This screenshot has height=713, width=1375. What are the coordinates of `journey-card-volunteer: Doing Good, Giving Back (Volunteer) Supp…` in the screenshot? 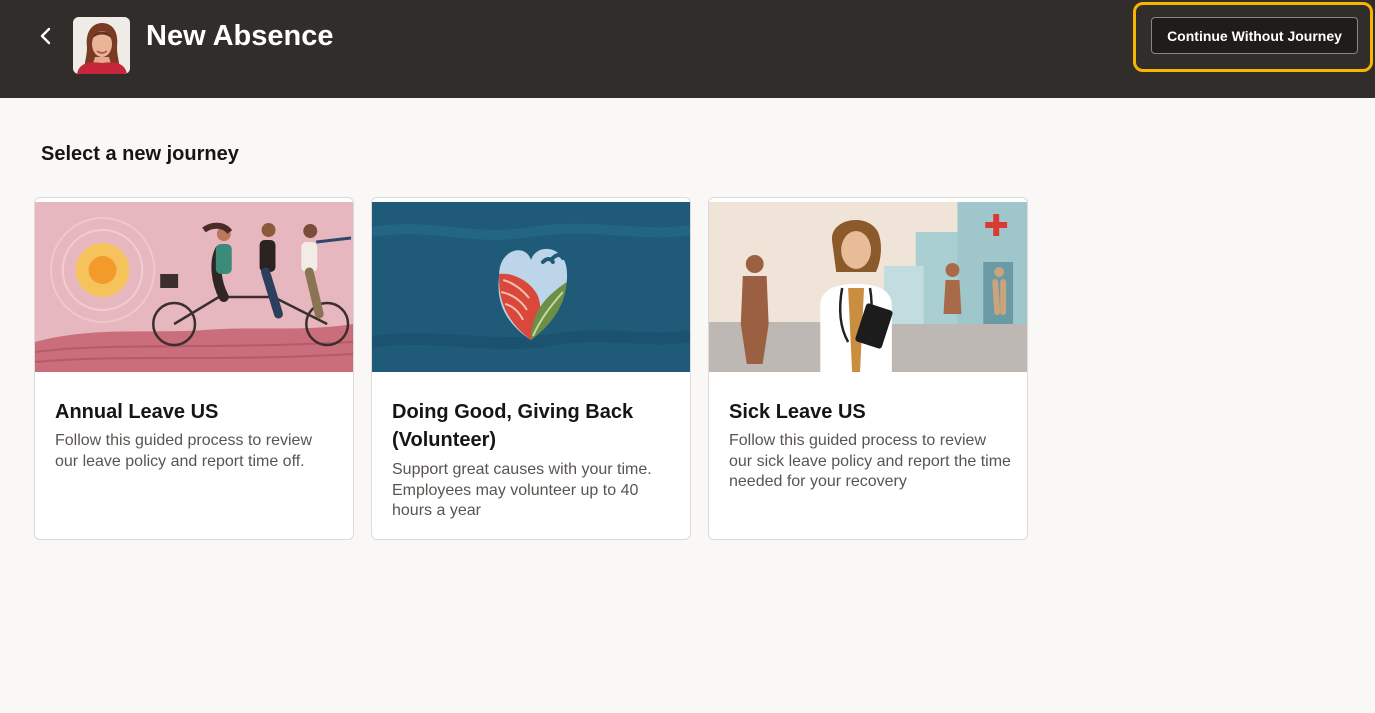 It's located at (531, 368).